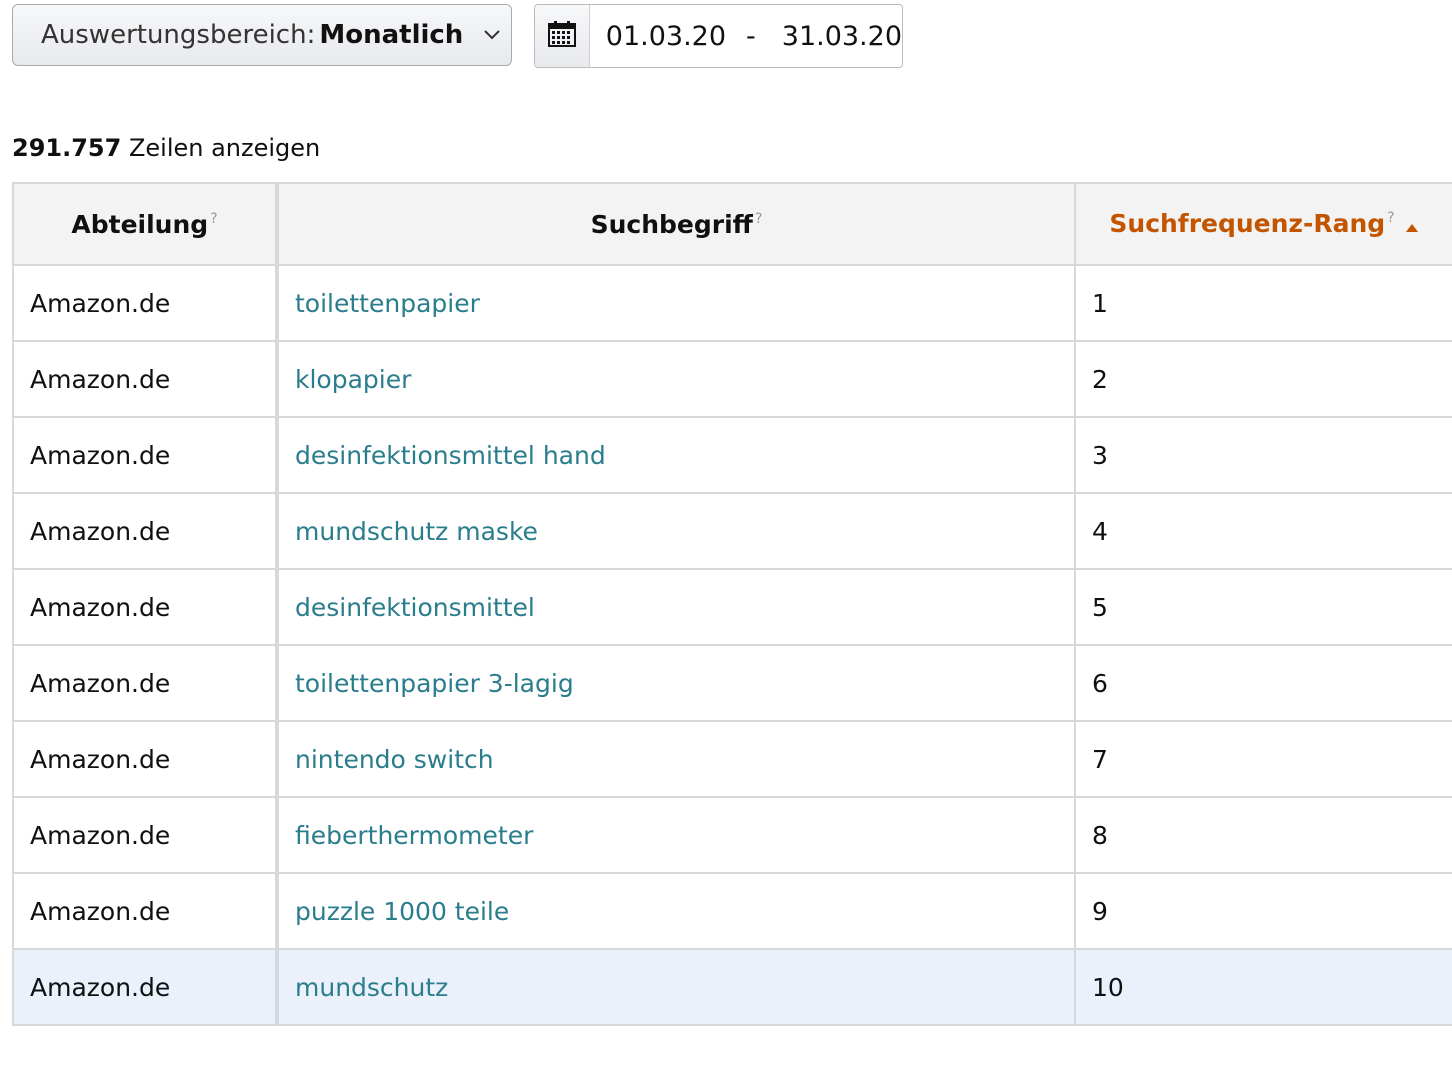 Image resolution: width=1452 pixels, height=1066 pixels. What do you see at coordinates (1263, 531) in the screenshot?
I see `rank-cell: 4` at bounding box center [1263, 531].